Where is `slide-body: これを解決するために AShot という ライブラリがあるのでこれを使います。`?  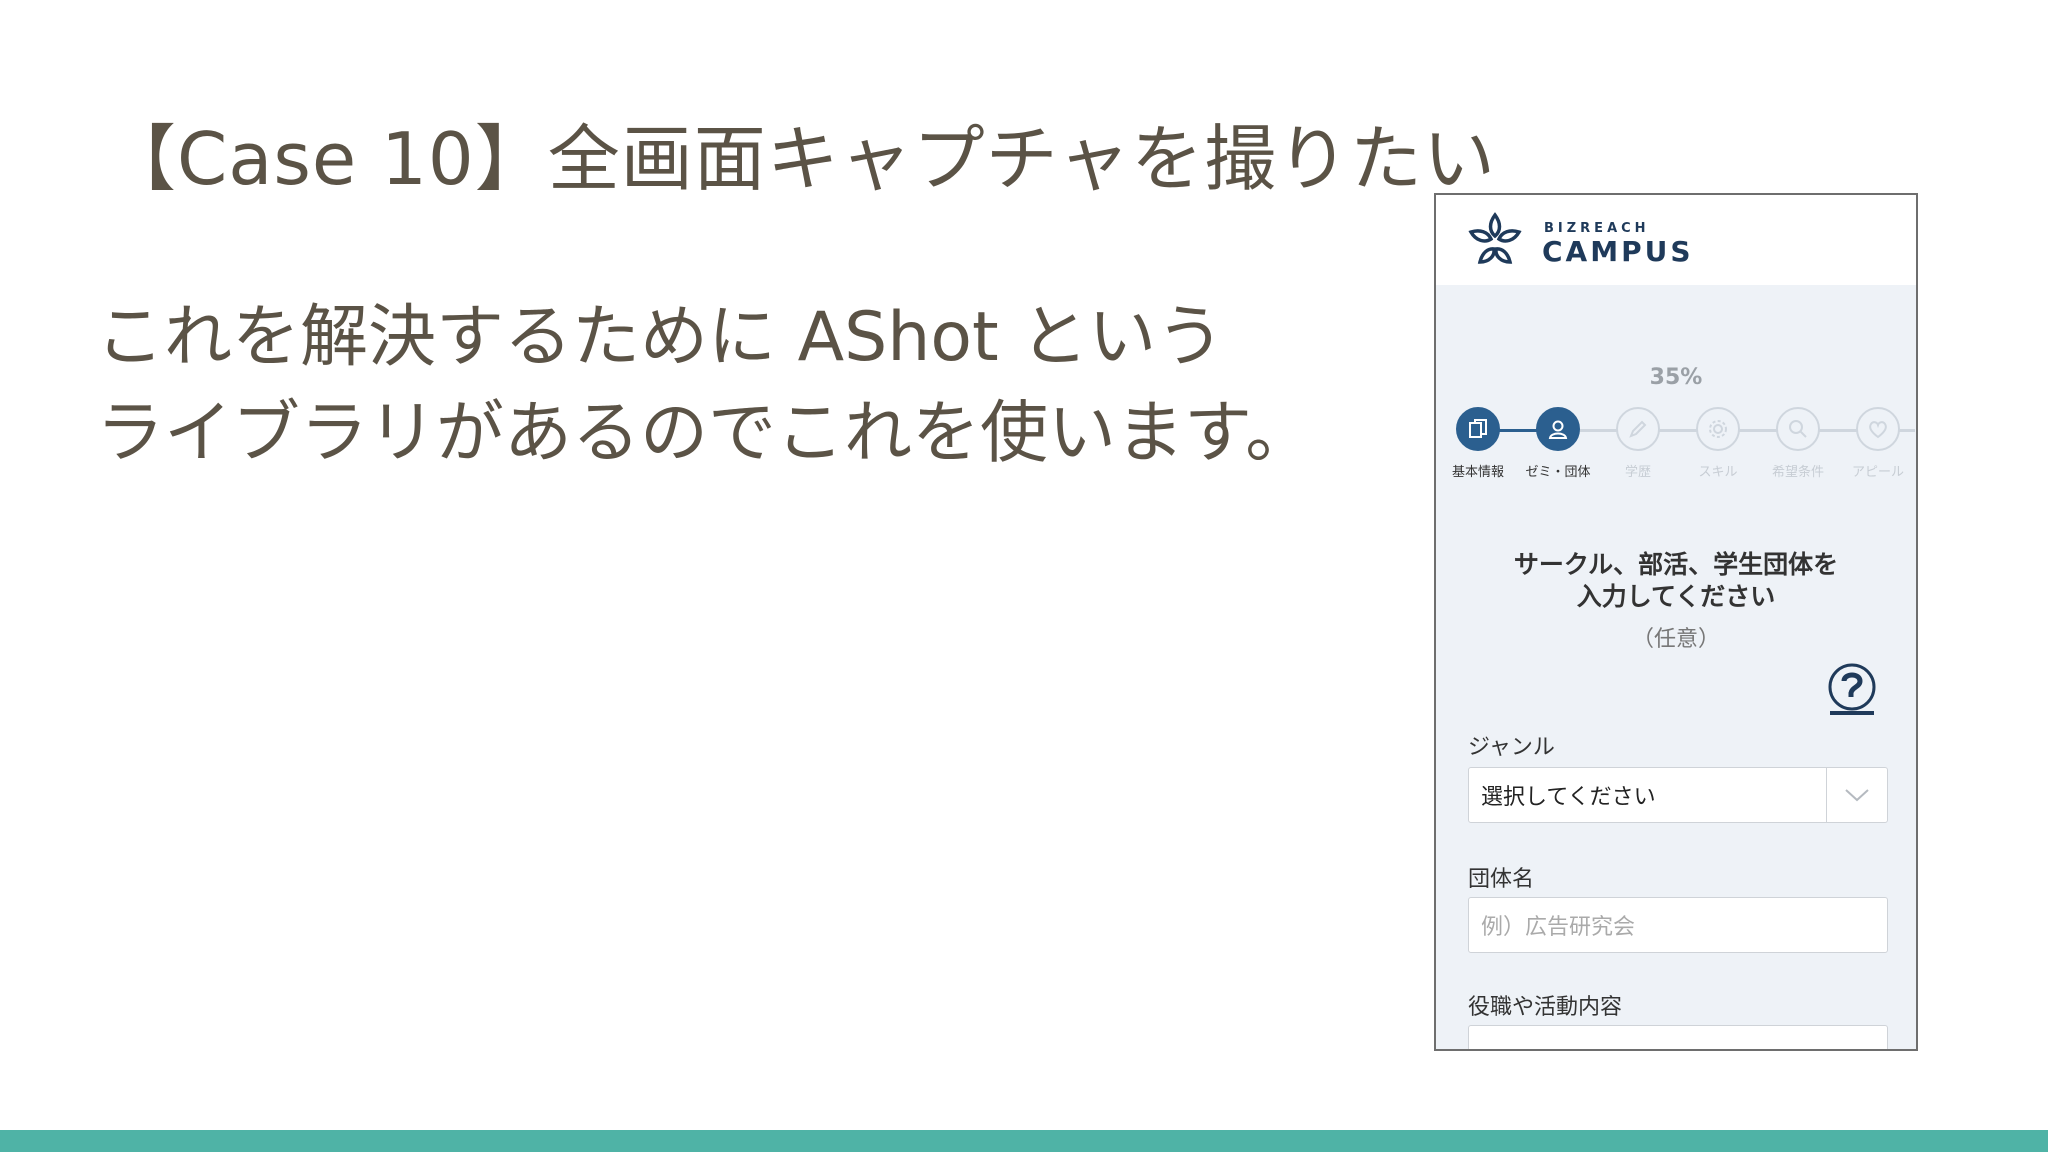 slide-body: これを解決するために AShot という ライブラリがあるのでこれを使います。 is located at coordinates (704, 386).